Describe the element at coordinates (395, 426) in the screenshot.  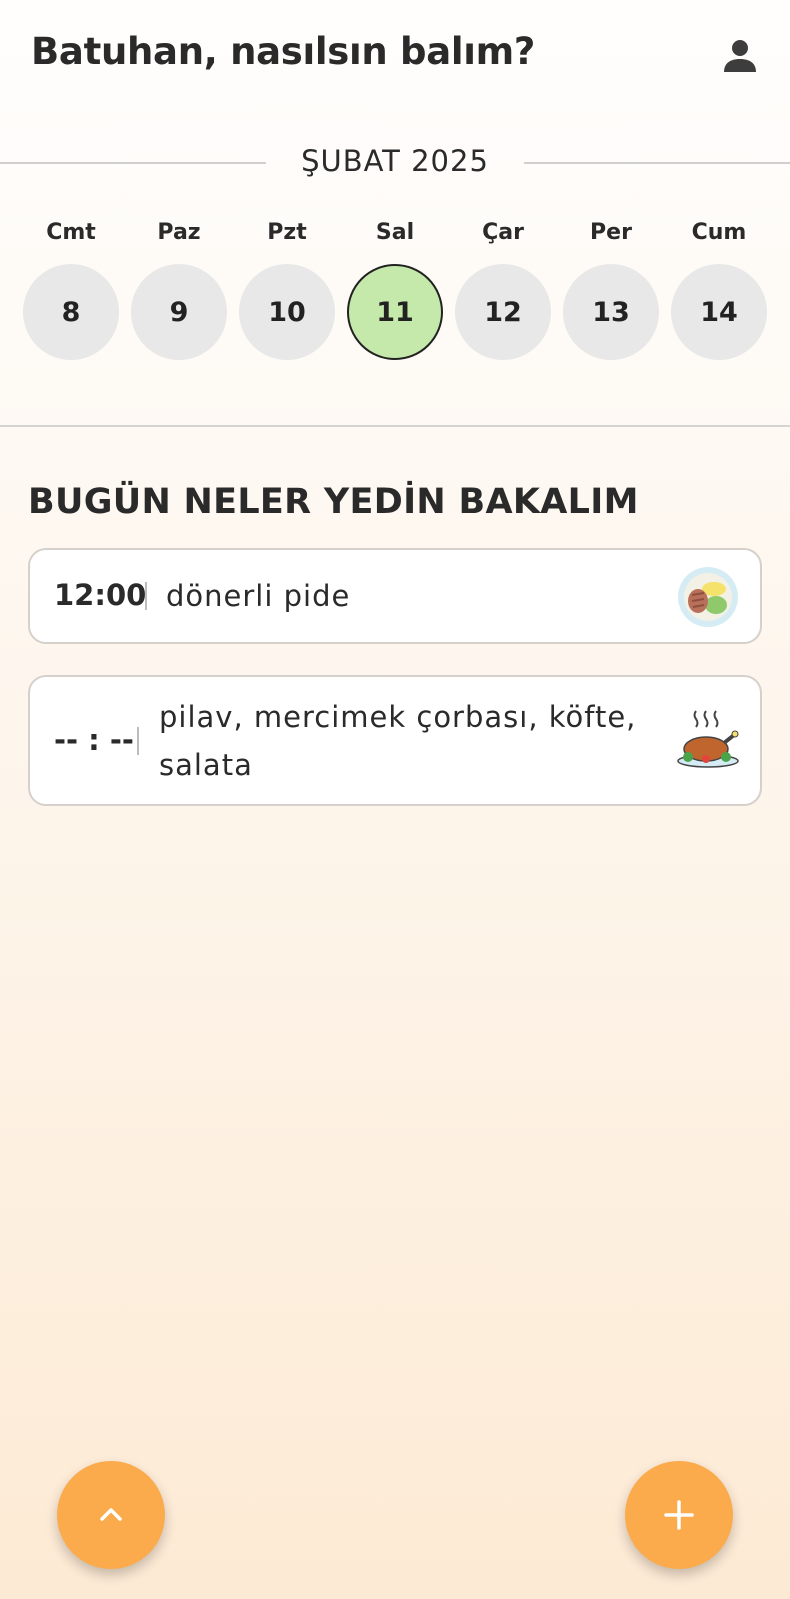
I see `section-divider` at that location.